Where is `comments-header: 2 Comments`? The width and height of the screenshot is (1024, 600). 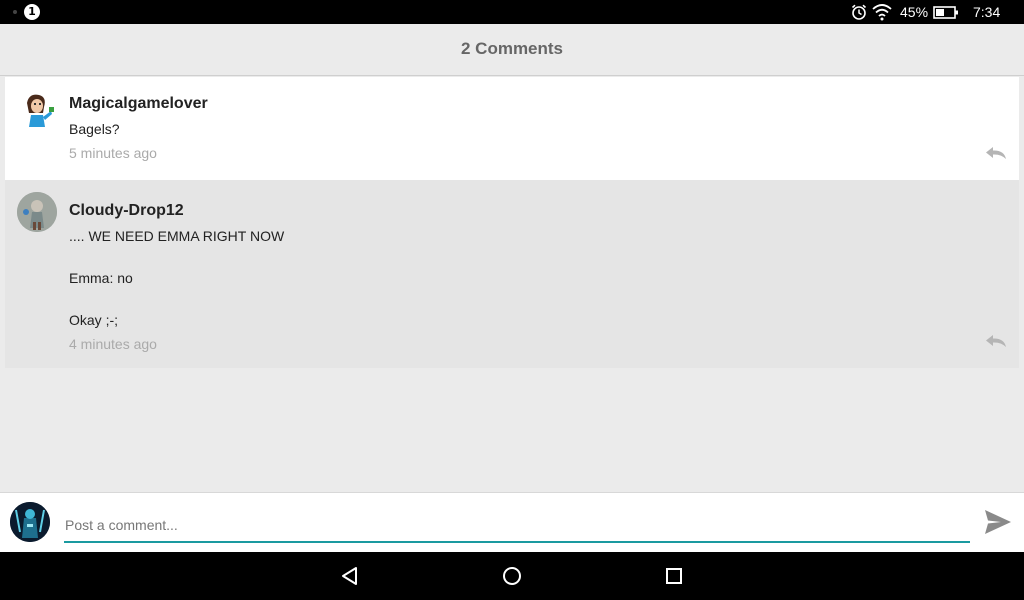 comments-header: 2 Comments is located at coordinates (512, 50).